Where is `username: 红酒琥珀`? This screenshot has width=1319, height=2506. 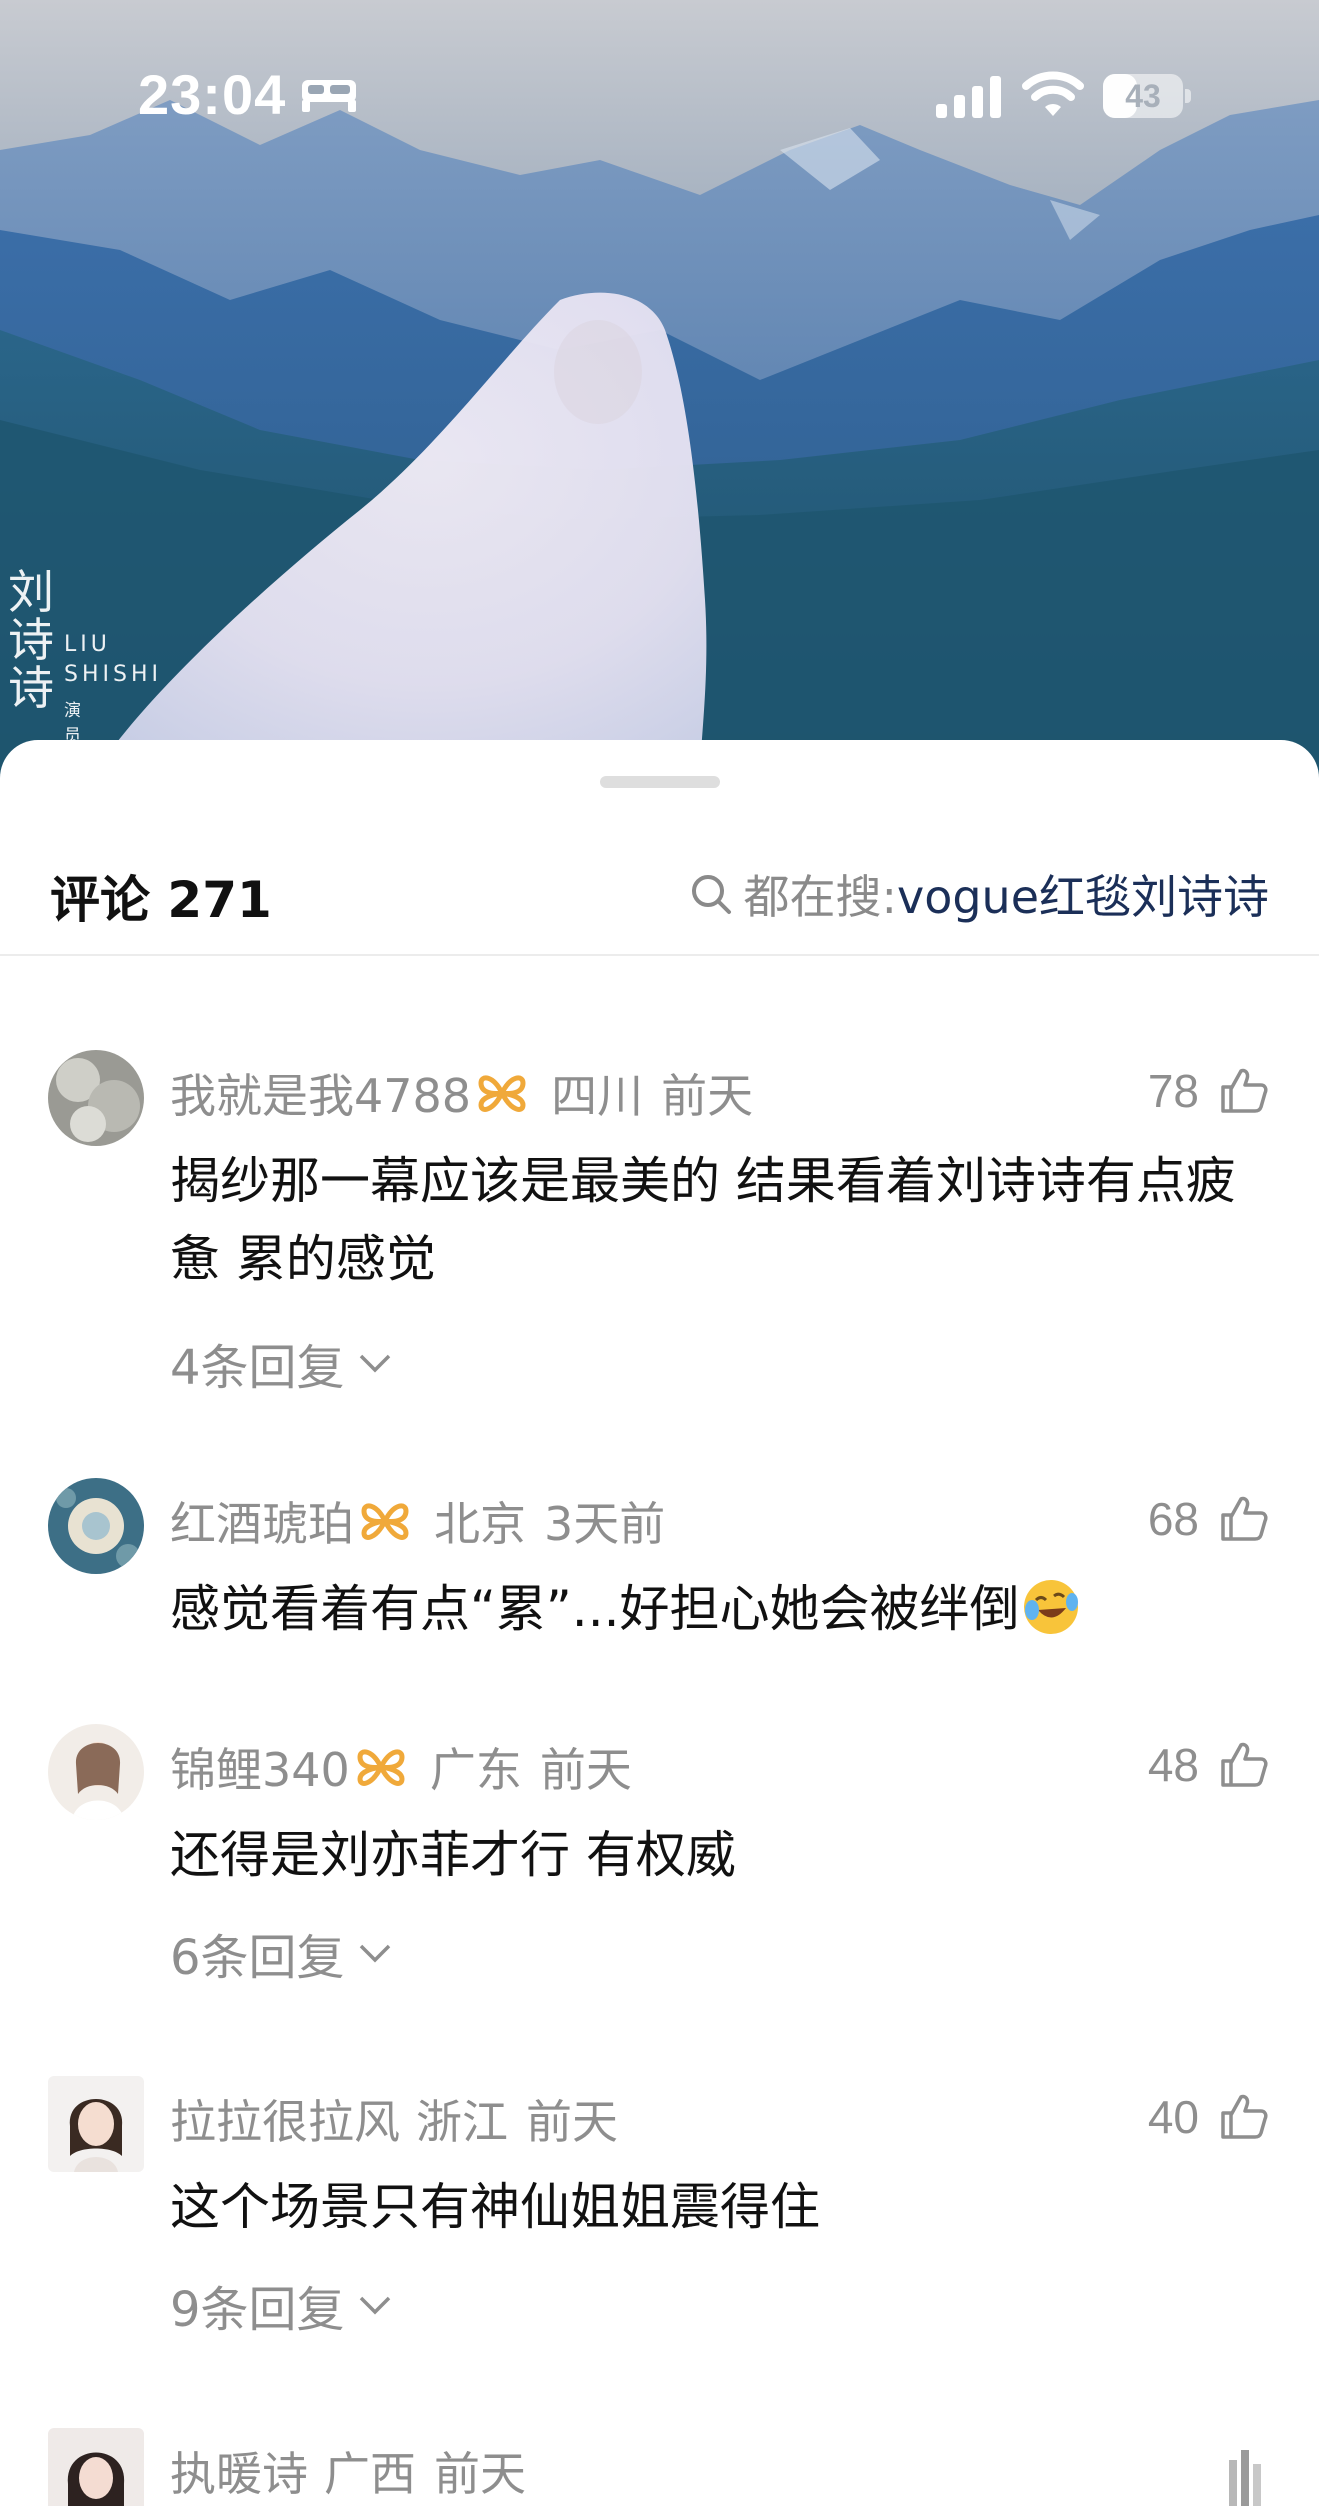 username: 红酒琥珀 is located at coordinates (262, 1521).